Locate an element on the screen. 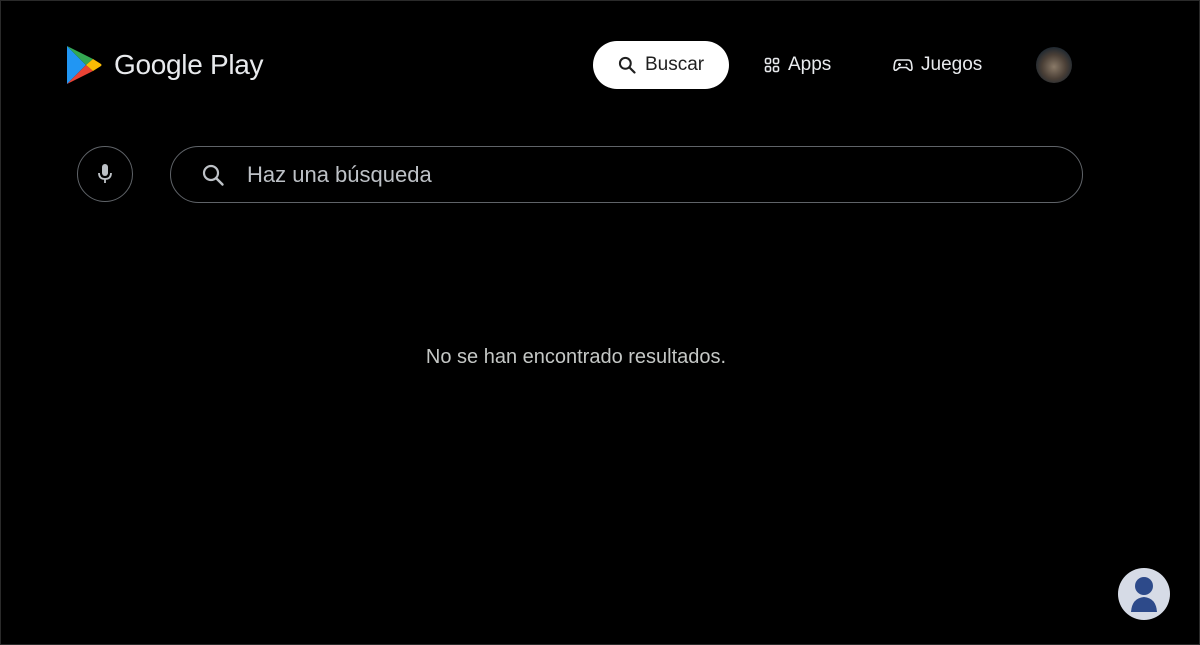  tab-games-label: Juegos is located at coordinates (952, 64).